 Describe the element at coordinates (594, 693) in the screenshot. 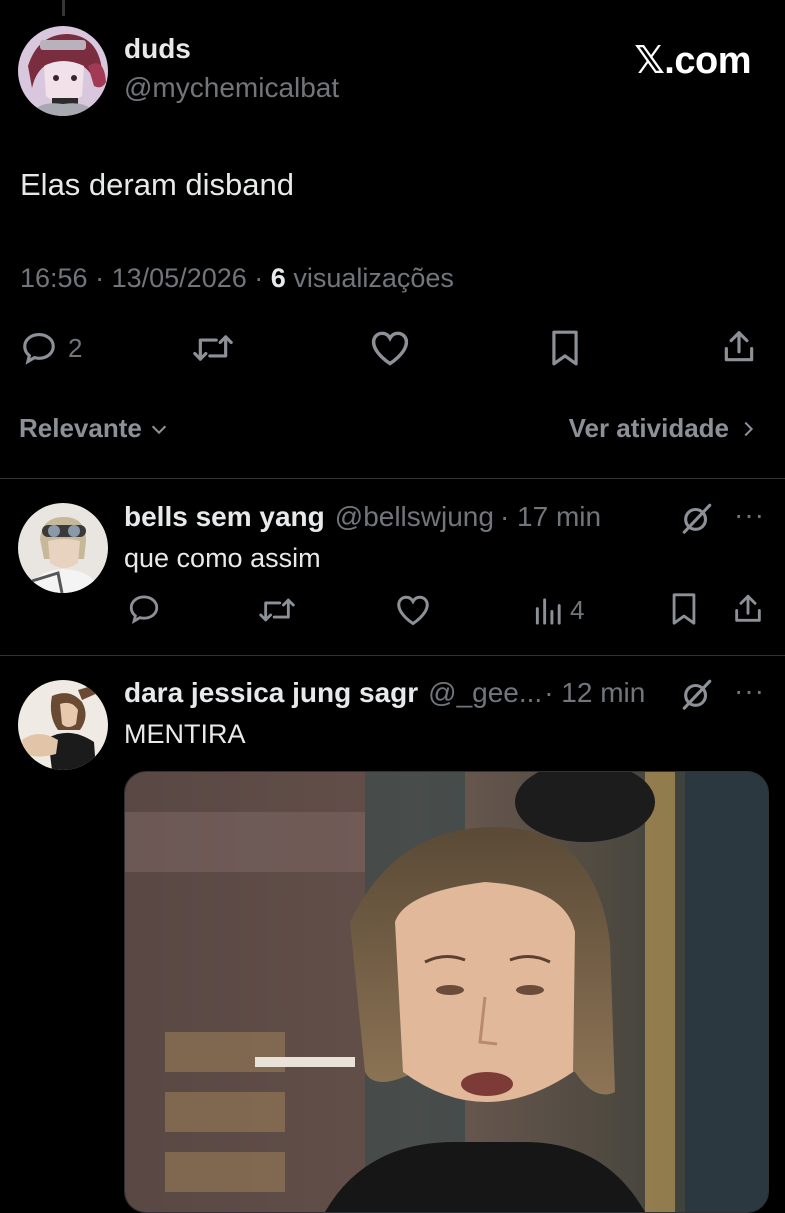

I see `reply-time: · 12 min` at that location.